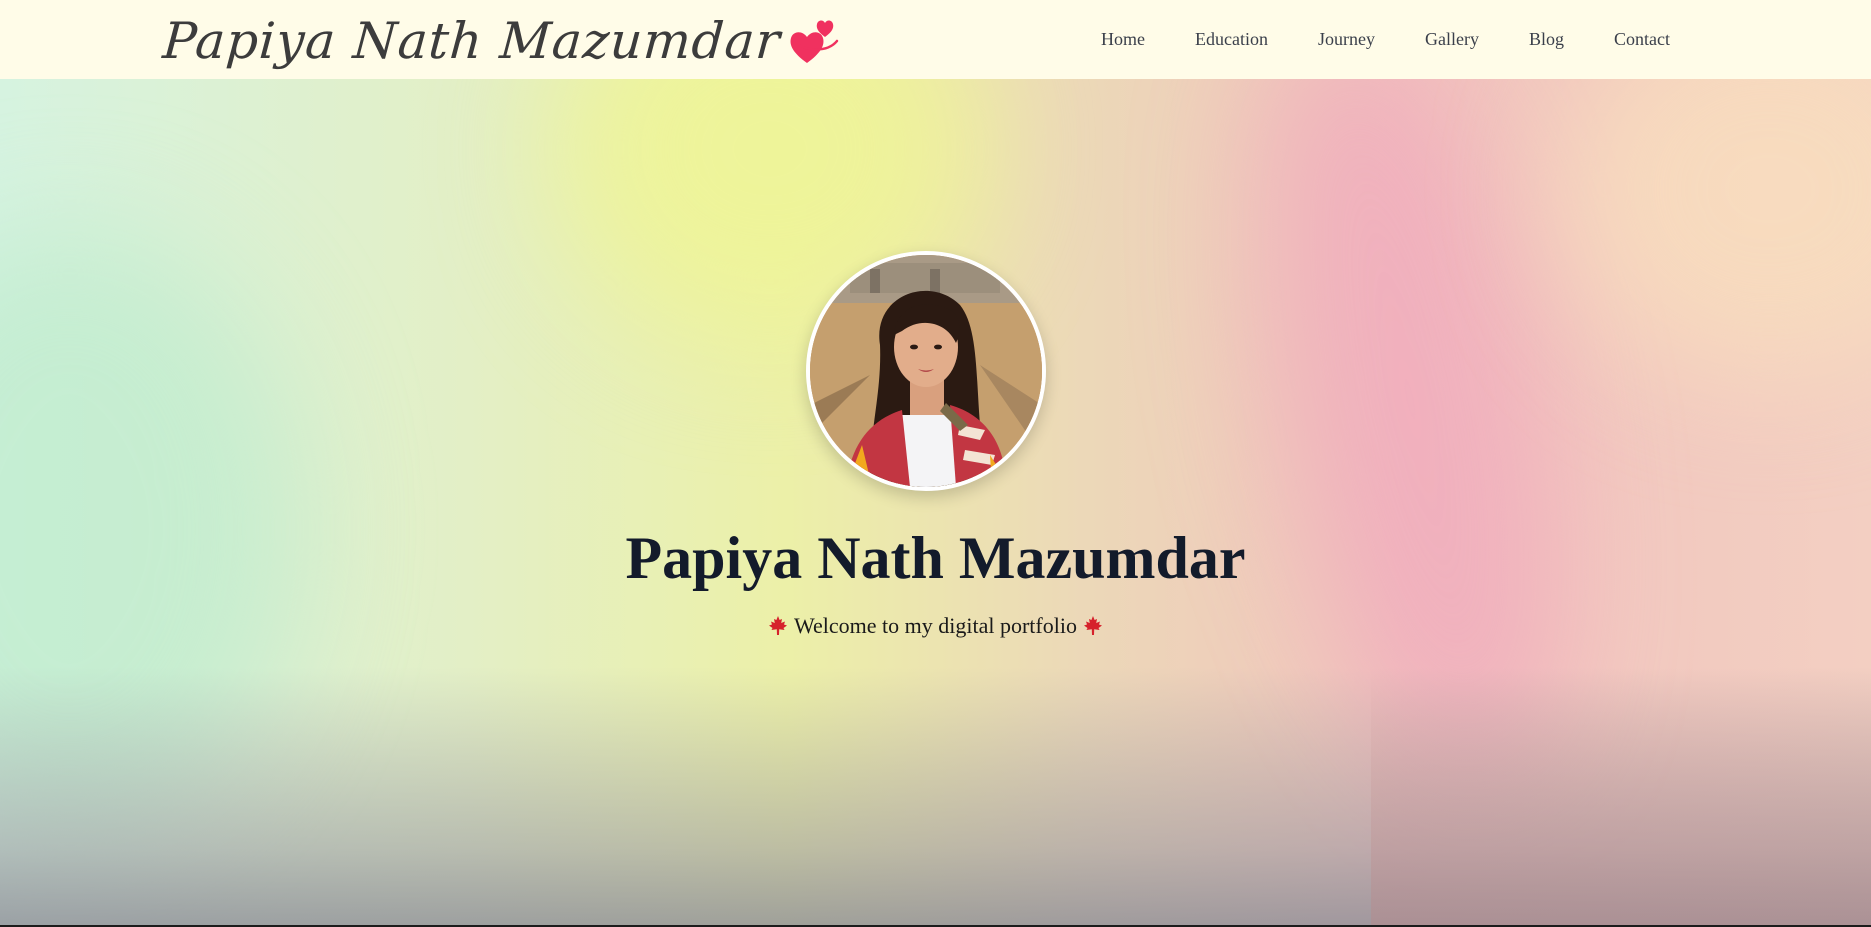  I want to click on nav-blog: Blog, so click(1546, 39).